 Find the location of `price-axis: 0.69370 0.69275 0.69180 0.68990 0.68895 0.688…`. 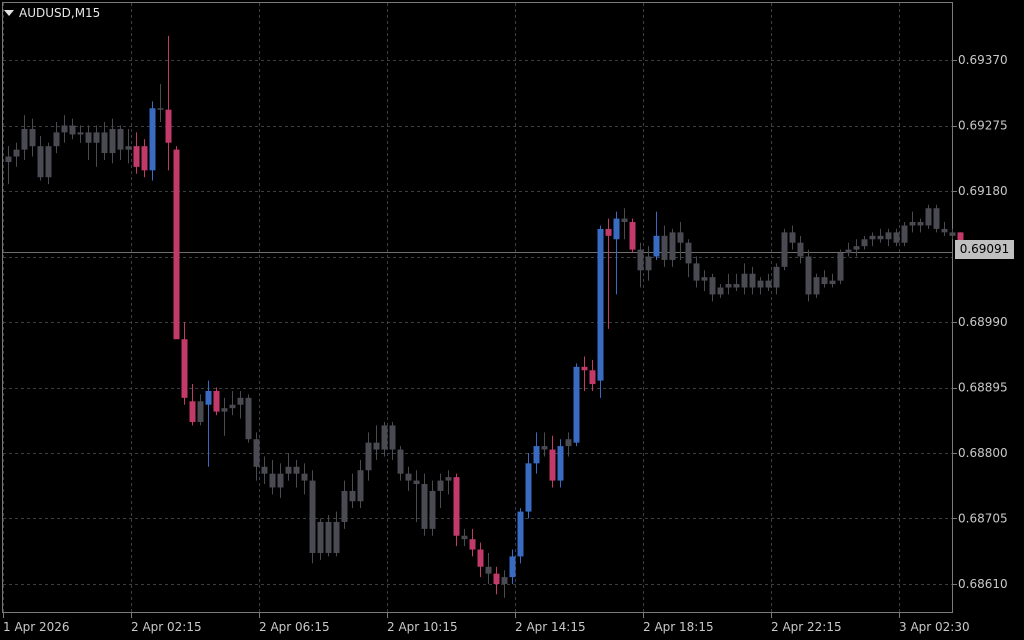

price-axis: 0.69370 0.69275 0.69180 0.68990 0.68895 0.688… is located at coordinates (980, 322).